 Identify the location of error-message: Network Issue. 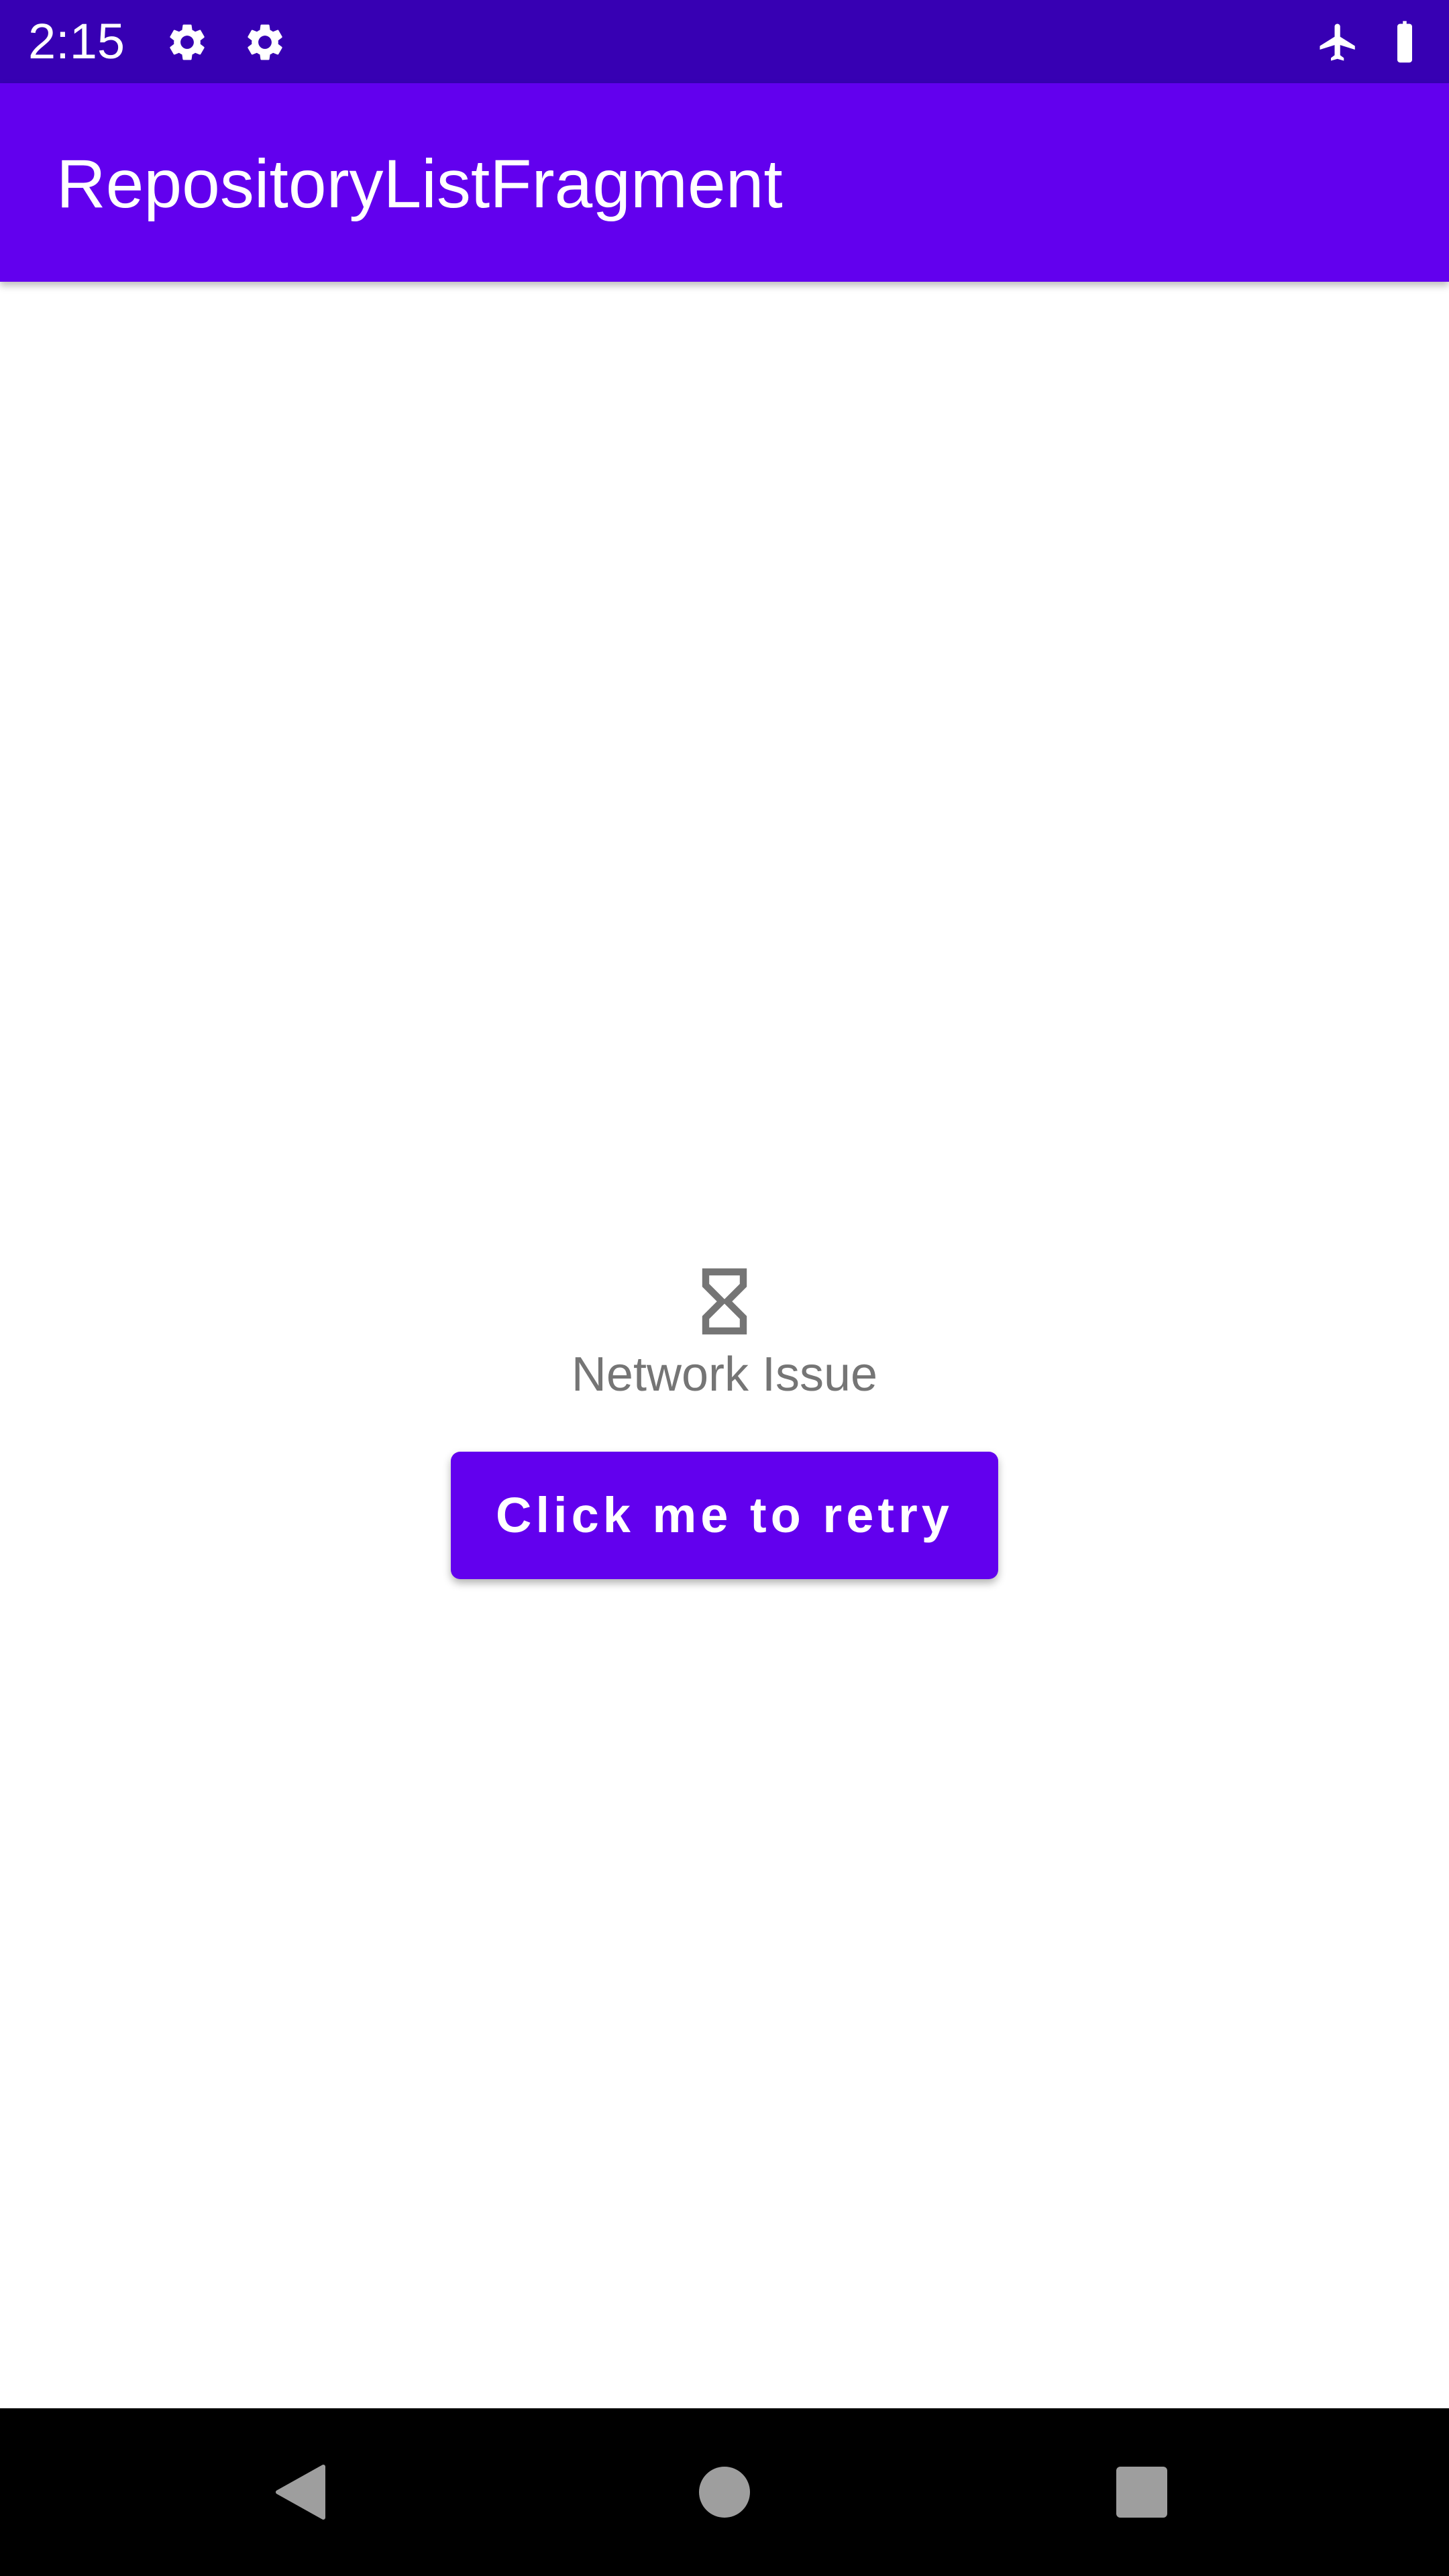
(724, 1374).